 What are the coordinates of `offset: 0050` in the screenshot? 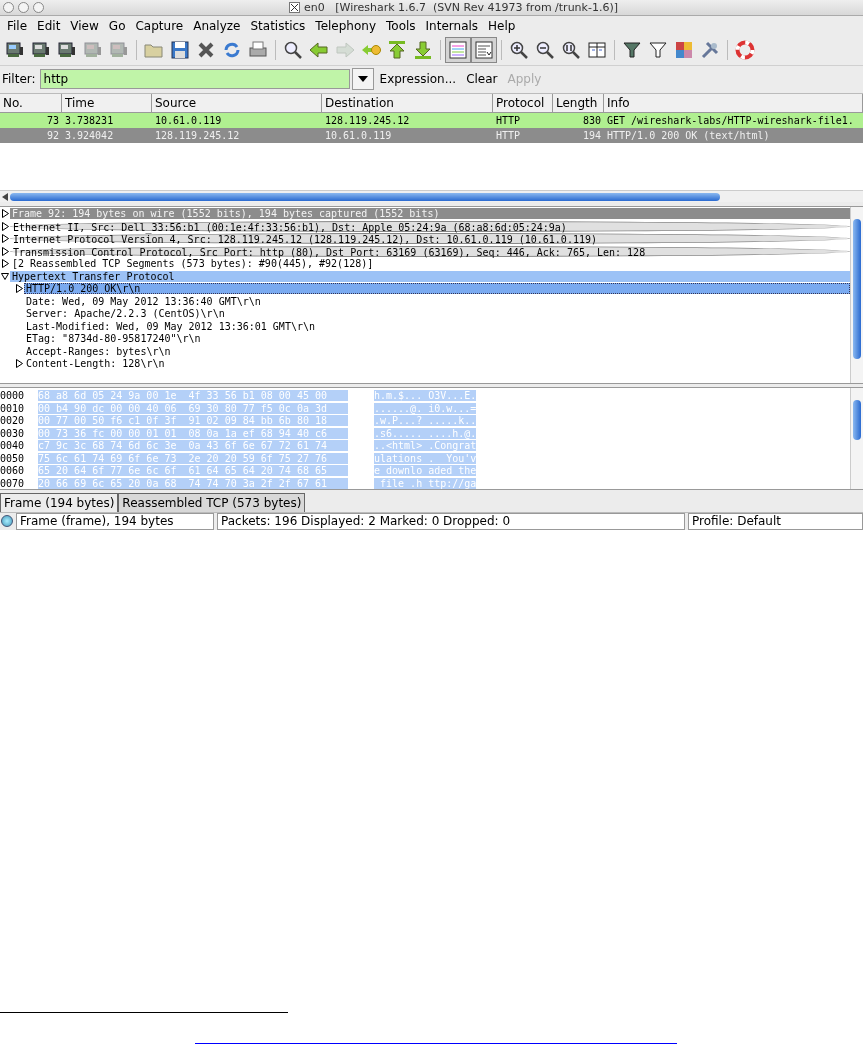 It's located at (13, 458).